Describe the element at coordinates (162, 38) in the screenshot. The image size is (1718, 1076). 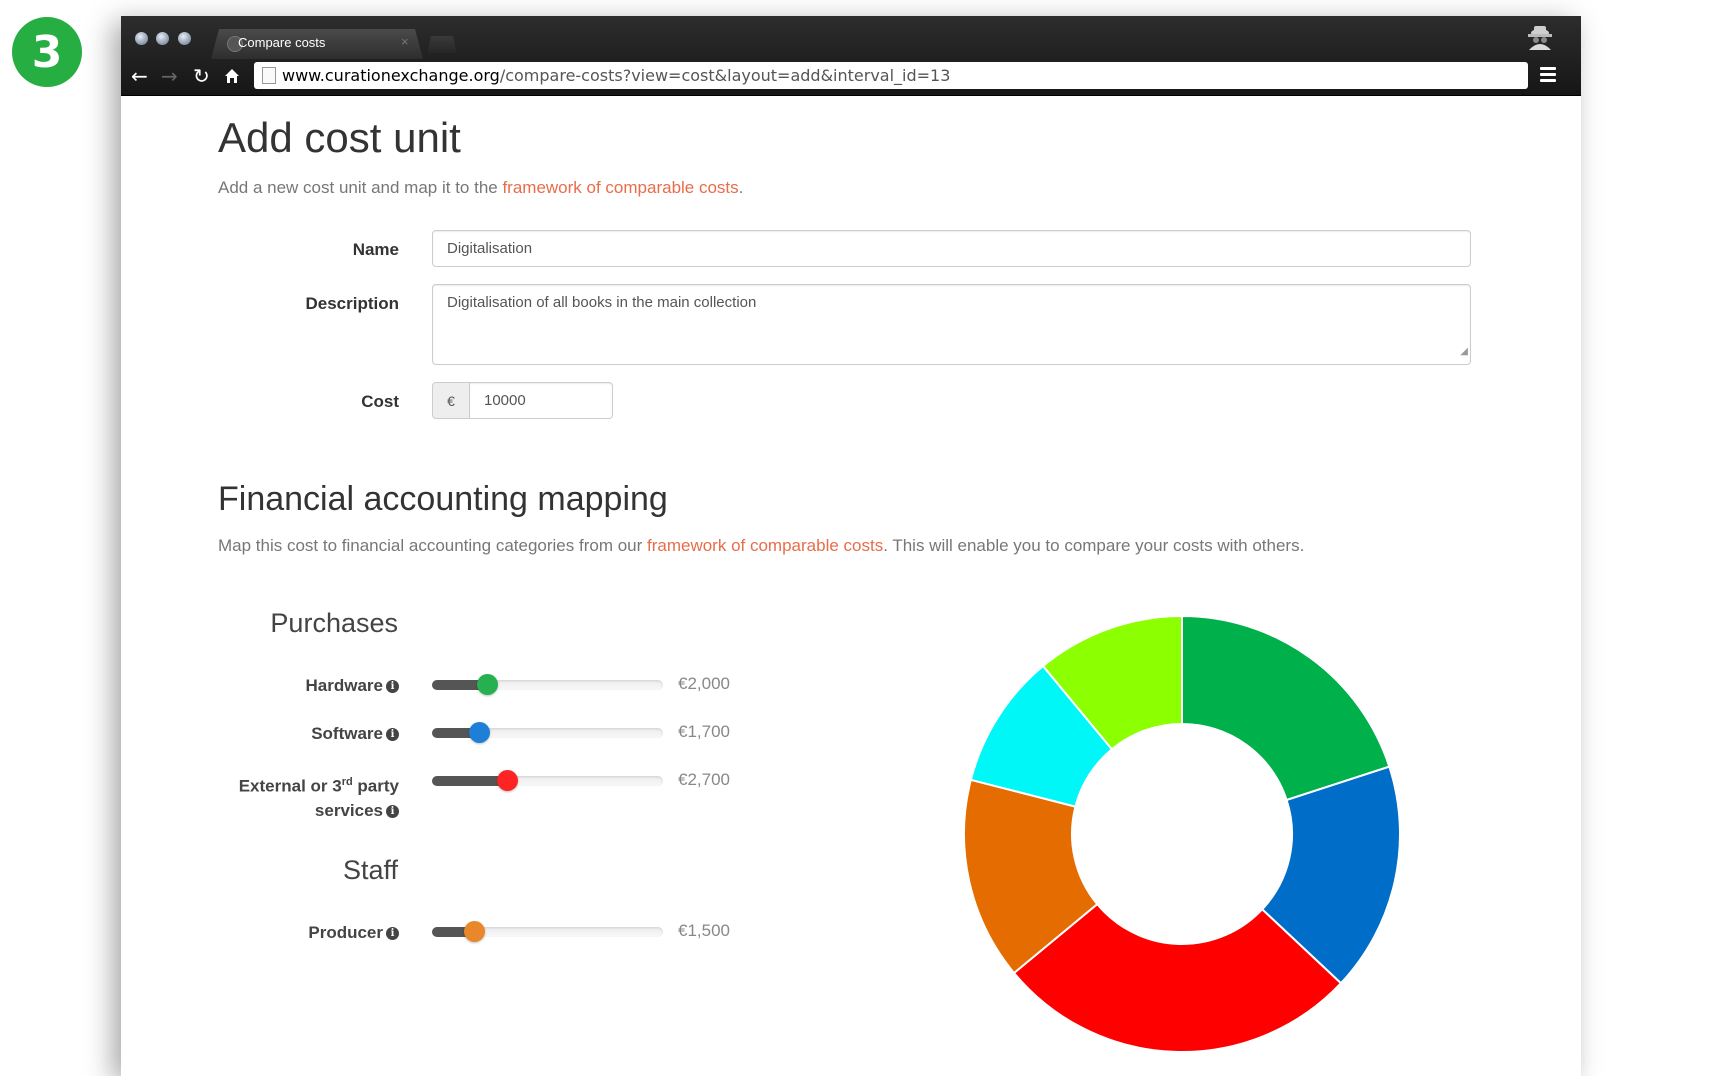
I see `minimize-window-button` at that location.